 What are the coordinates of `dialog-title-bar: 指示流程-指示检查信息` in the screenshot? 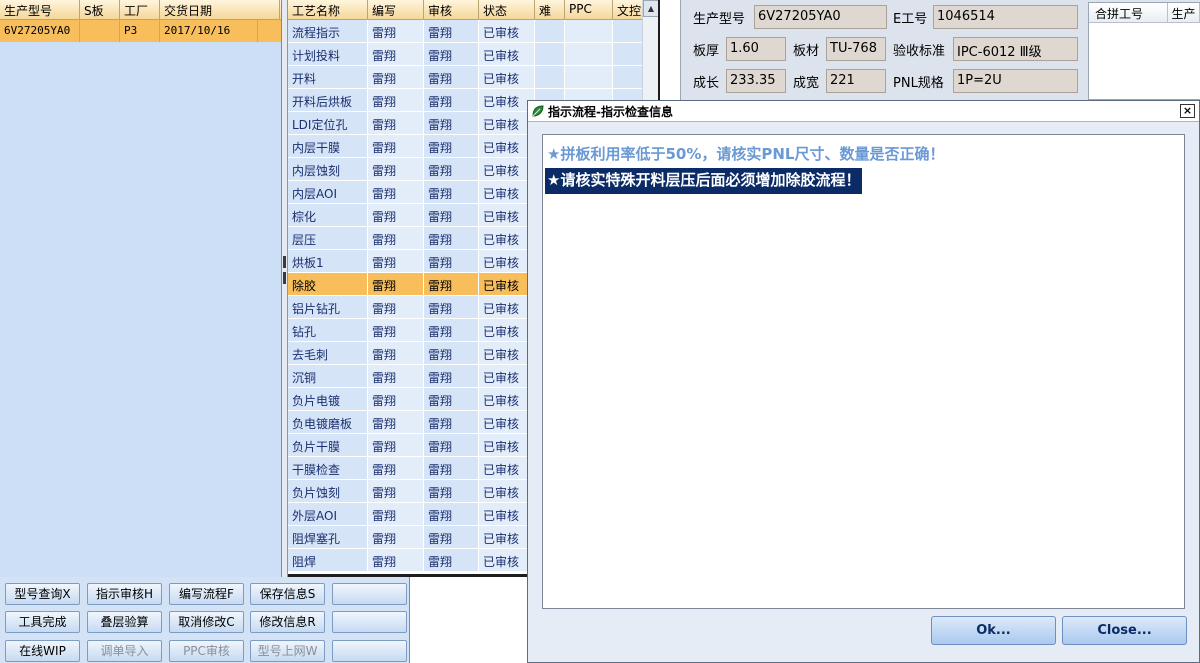 It's located at (863, 111).